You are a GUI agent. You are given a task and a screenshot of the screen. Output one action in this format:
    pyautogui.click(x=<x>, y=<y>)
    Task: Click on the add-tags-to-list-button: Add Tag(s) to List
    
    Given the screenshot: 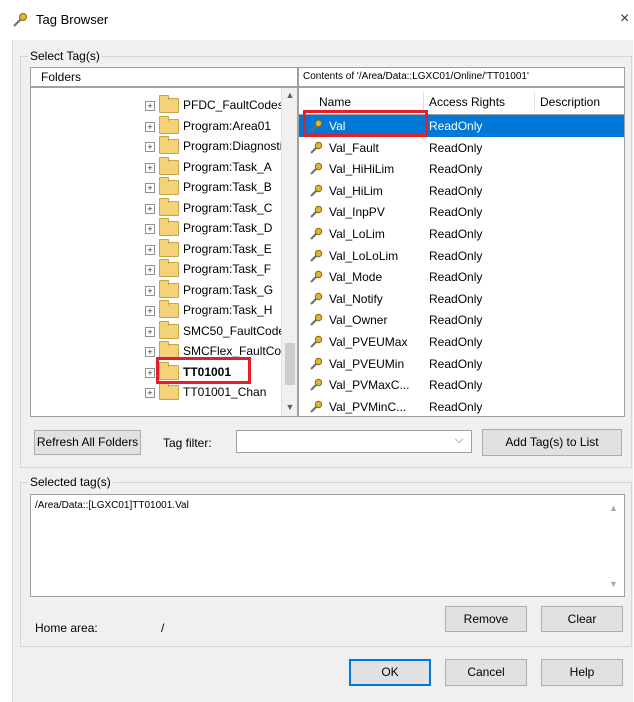 What is the action you would take?
    pyautogui.click(x=552, y=442)
    